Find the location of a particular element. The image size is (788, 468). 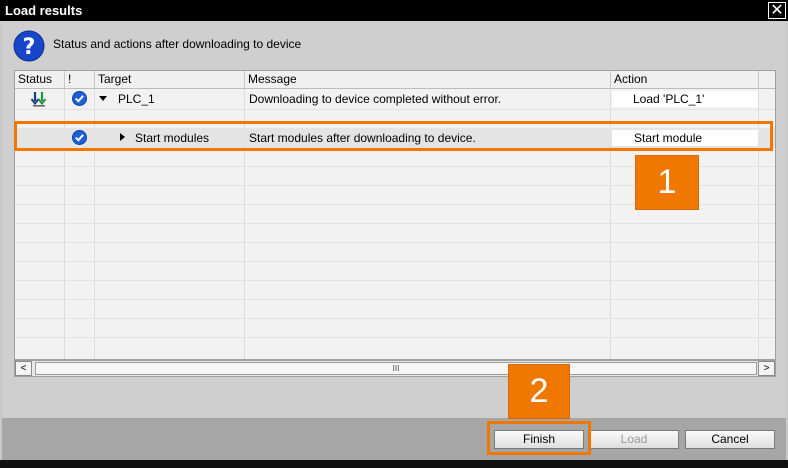

column-header-target: Target is located at coordinates (170, 80).